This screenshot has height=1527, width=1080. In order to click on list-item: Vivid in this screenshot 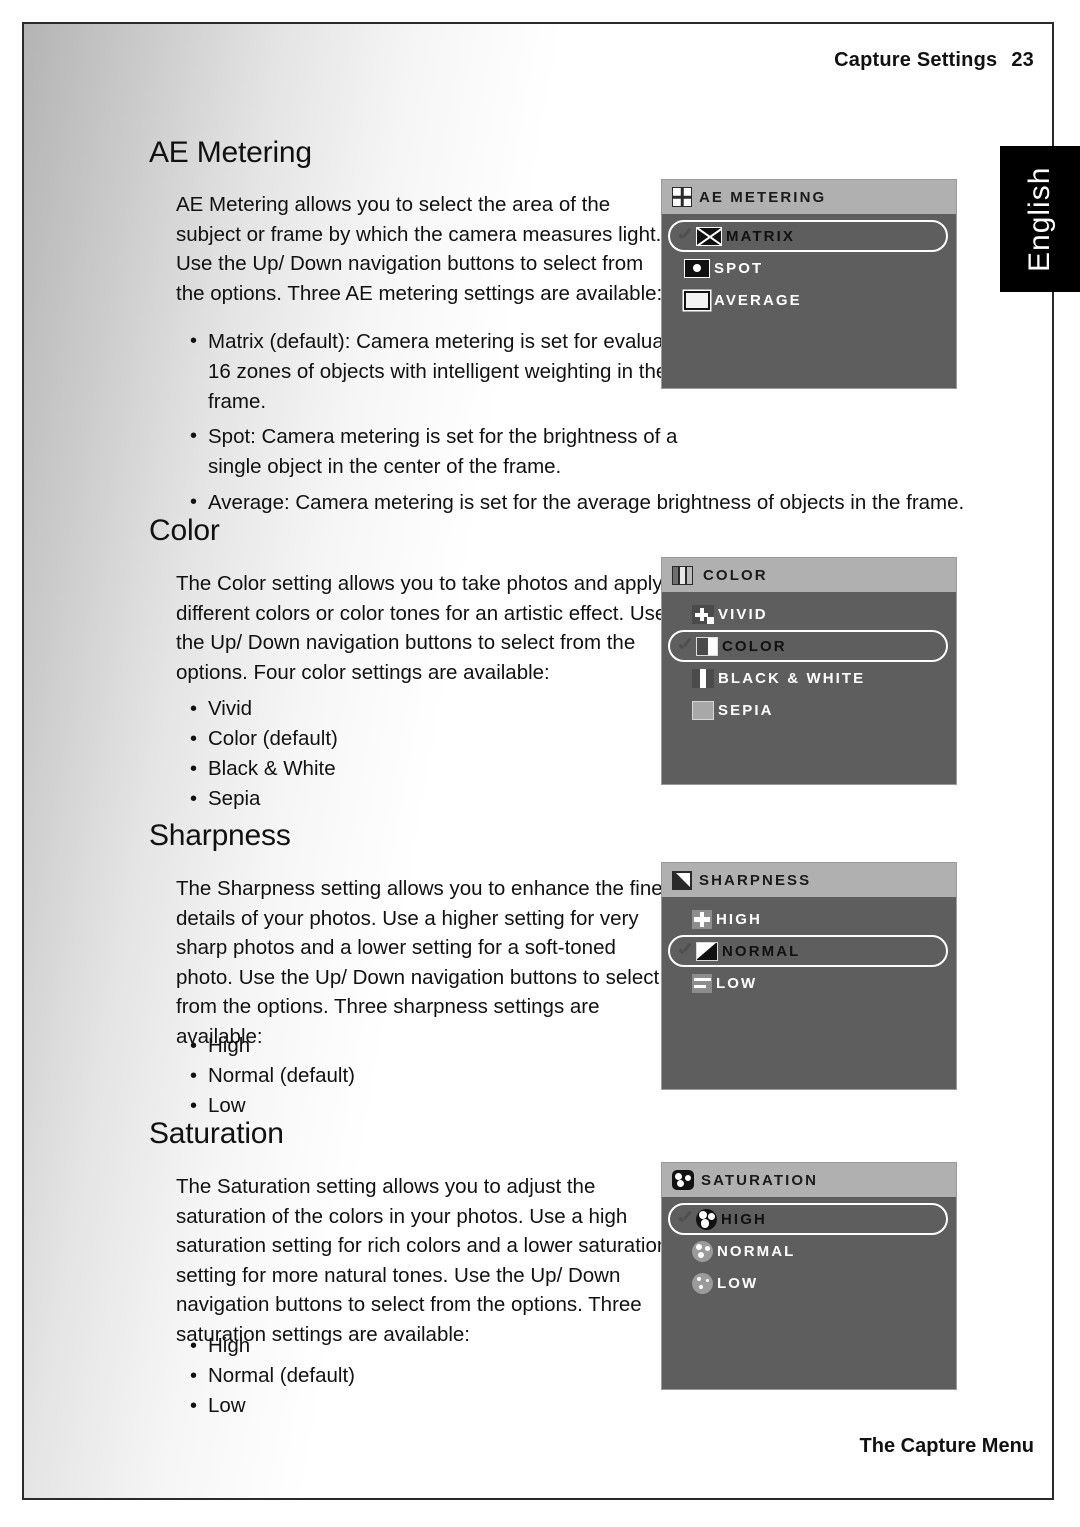, I will do `click(422, 709)`.